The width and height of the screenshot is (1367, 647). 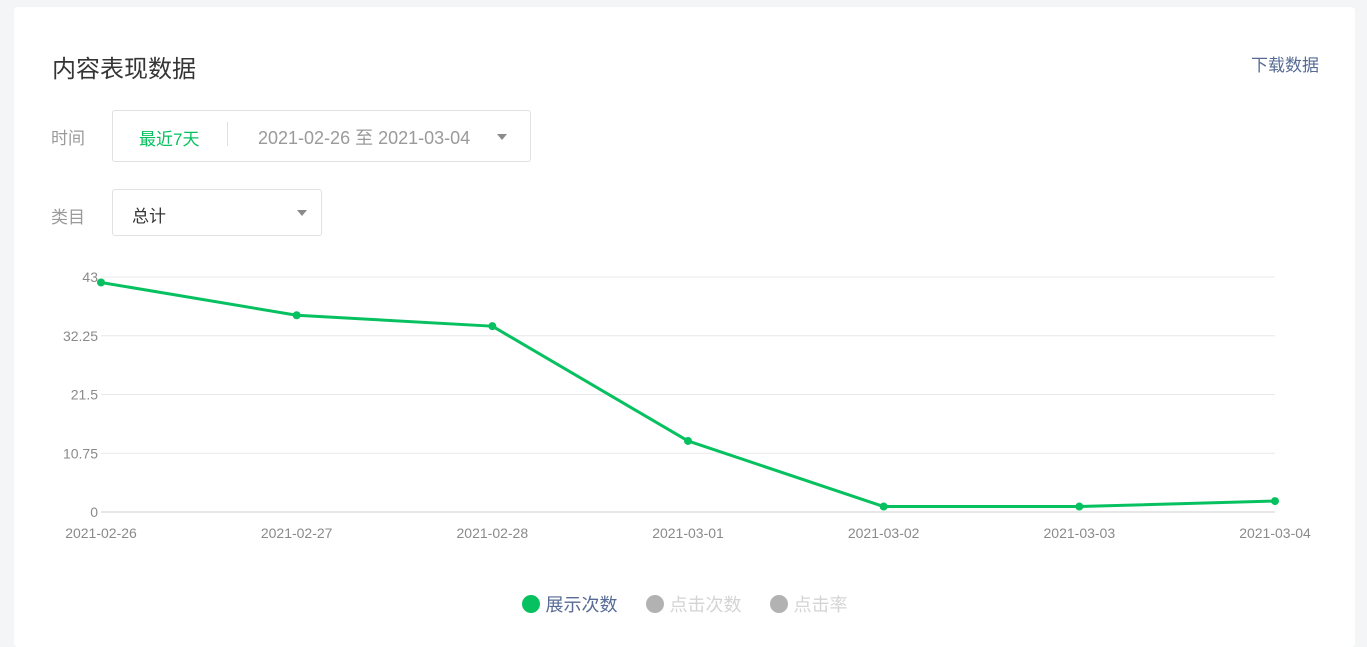 I want to click on x-tick-label: 2021-03-03, so click(x=1080, y=533).